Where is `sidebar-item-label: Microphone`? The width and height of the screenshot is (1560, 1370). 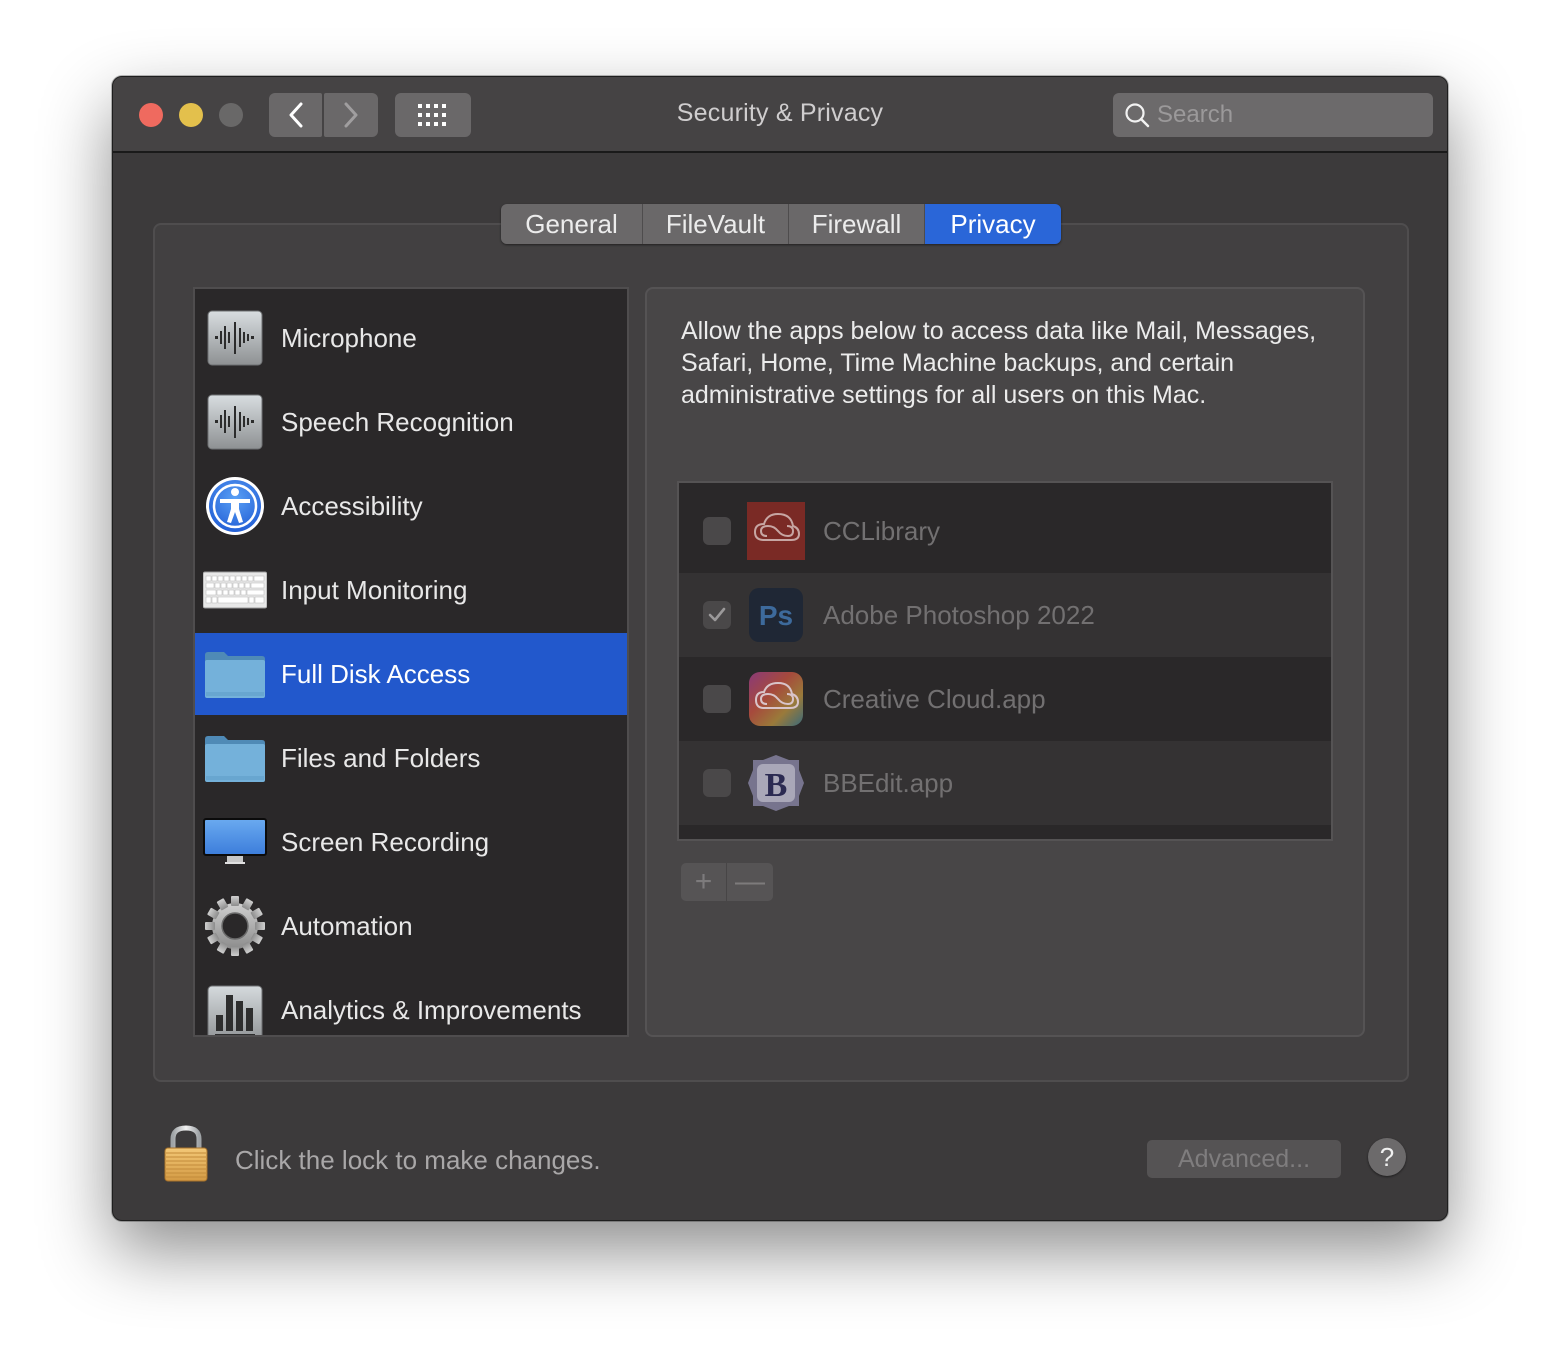
sidebar-item-label: Microphone is located at coordinates (349, 337).